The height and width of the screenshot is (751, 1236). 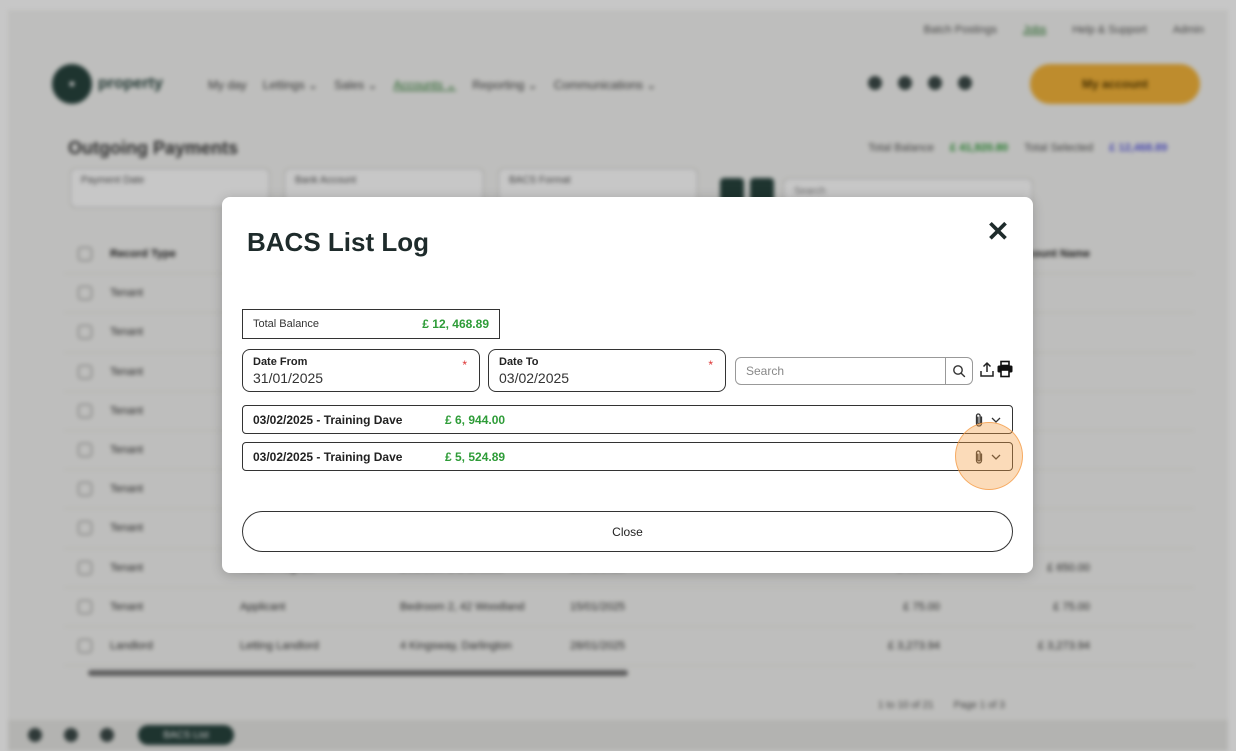 What do you see at coordinates (627, 456) in the screenshot?
I see `log-entry-row: 03/02/2025 - Training Dave £ 5, 524.89` at bounding box center [627, 456].